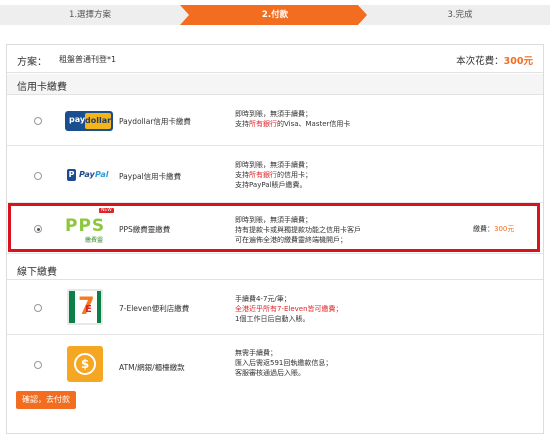 This screenshot has height=439, width=550. I want to click on selected-option-highlight, so click(274, 227).